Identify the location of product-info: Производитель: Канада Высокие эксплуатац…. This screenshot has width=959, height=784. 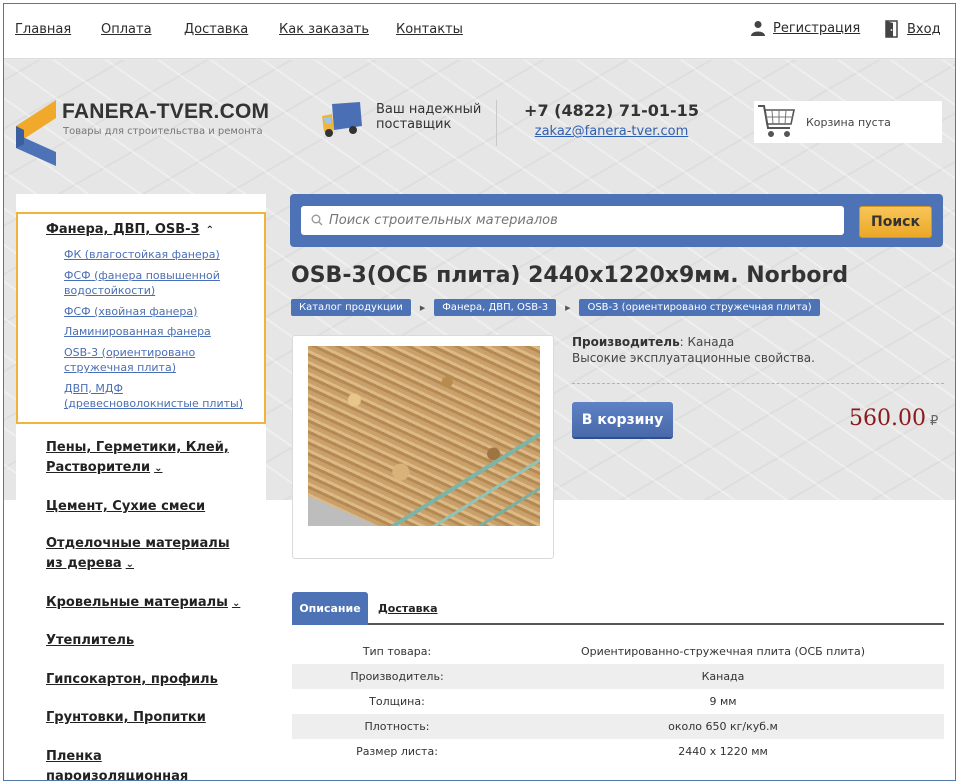
(758, 350).